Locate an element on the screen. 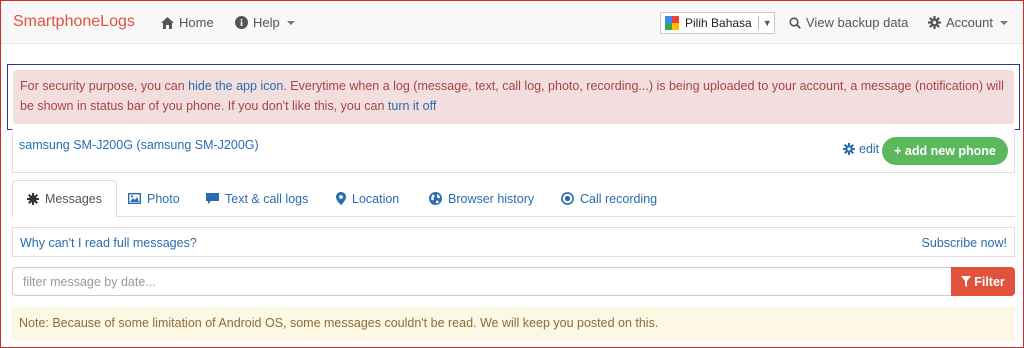 The width and height of the screenshot is (1024, 348). filter-icon is located at coordinates (966, 281).